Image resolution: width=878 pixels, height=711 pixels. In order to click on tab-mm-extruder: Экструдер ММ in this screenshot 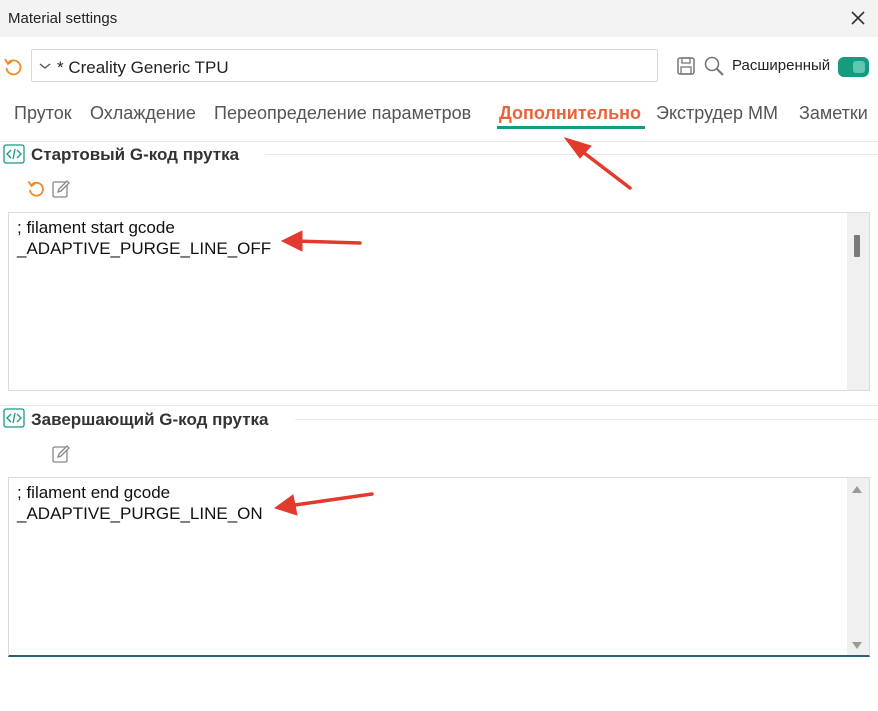, I will do `click(717, 113)`.